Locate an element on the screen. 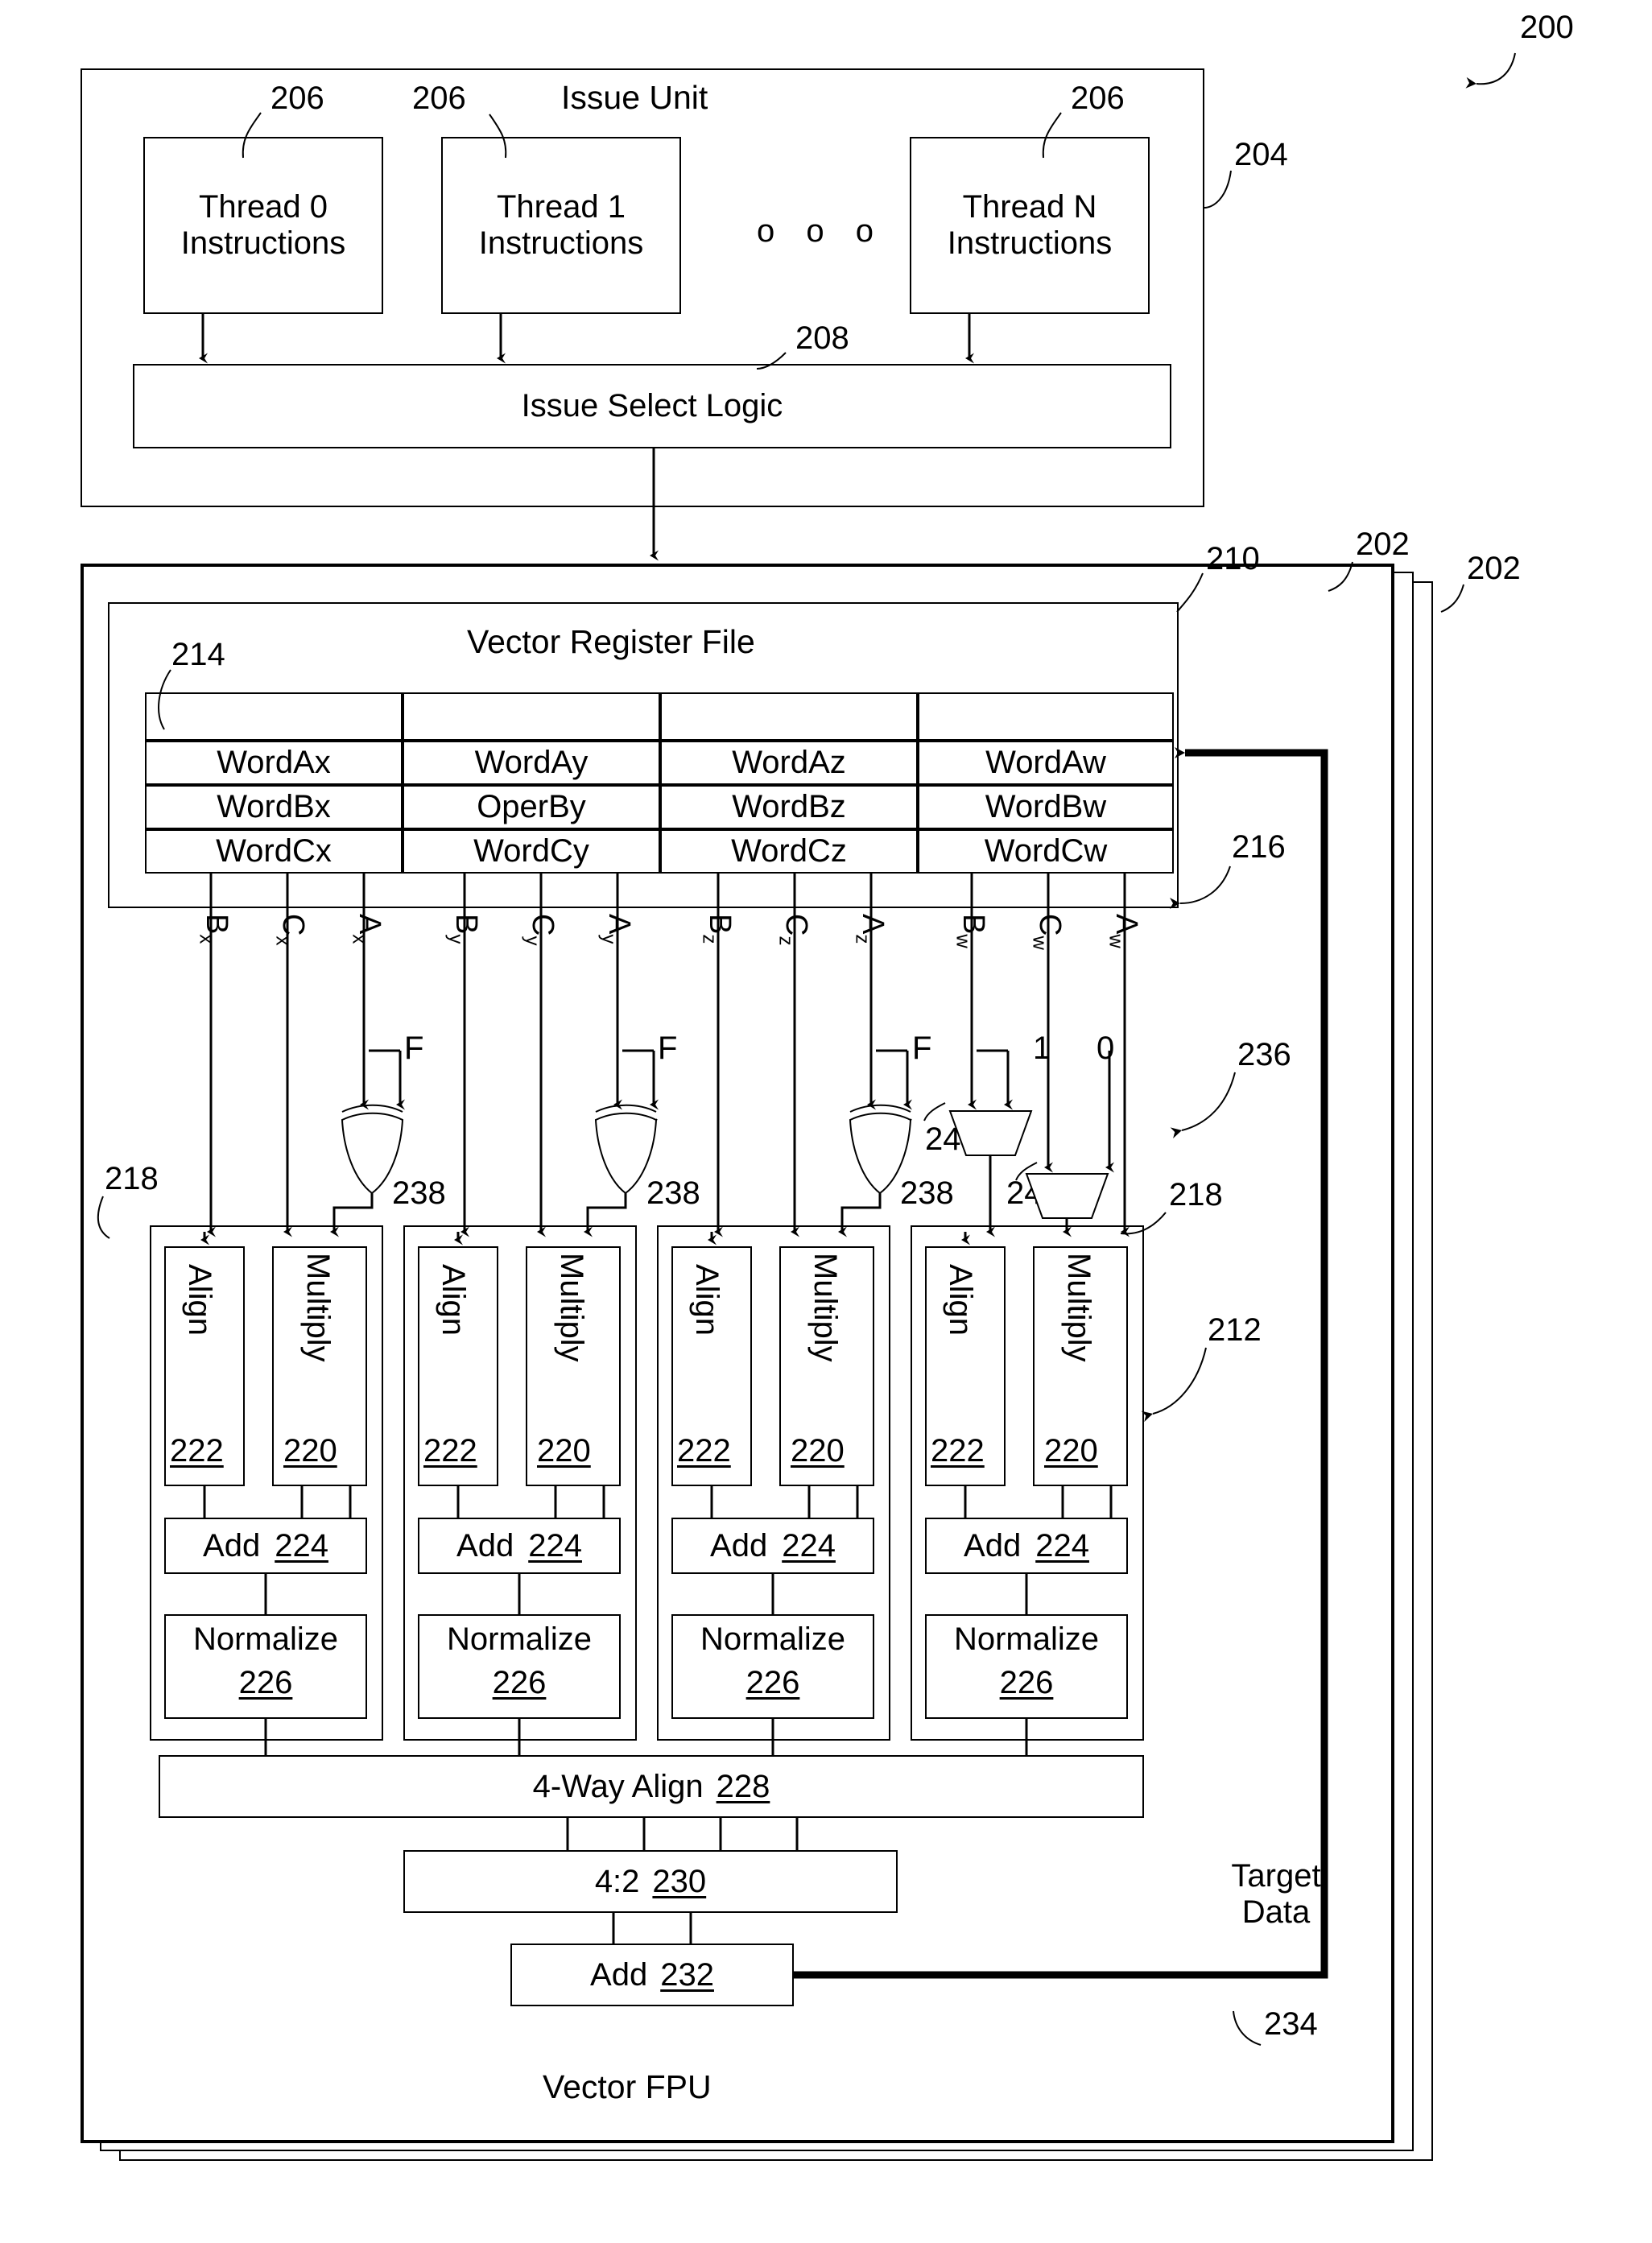 The image size is (1652, 2243). ref-238-lane1: 238 is located at coordinates (673, 1193).